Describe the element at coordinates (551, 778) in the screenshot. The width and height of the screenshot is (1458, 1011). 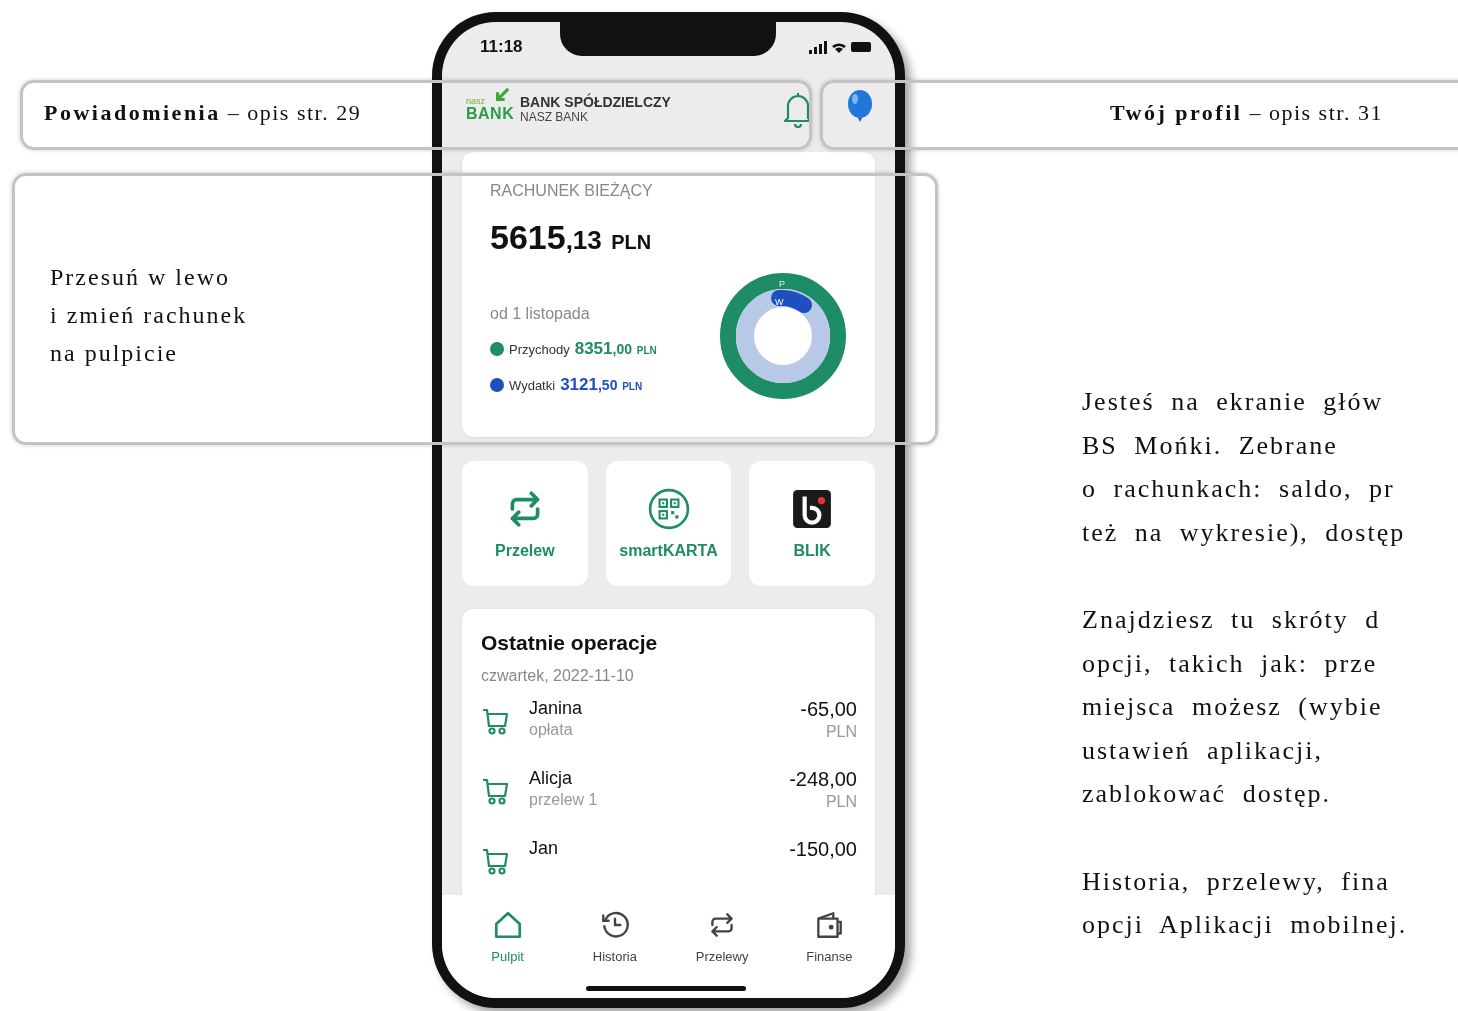
I see `operation-name: Alicja` at that location.